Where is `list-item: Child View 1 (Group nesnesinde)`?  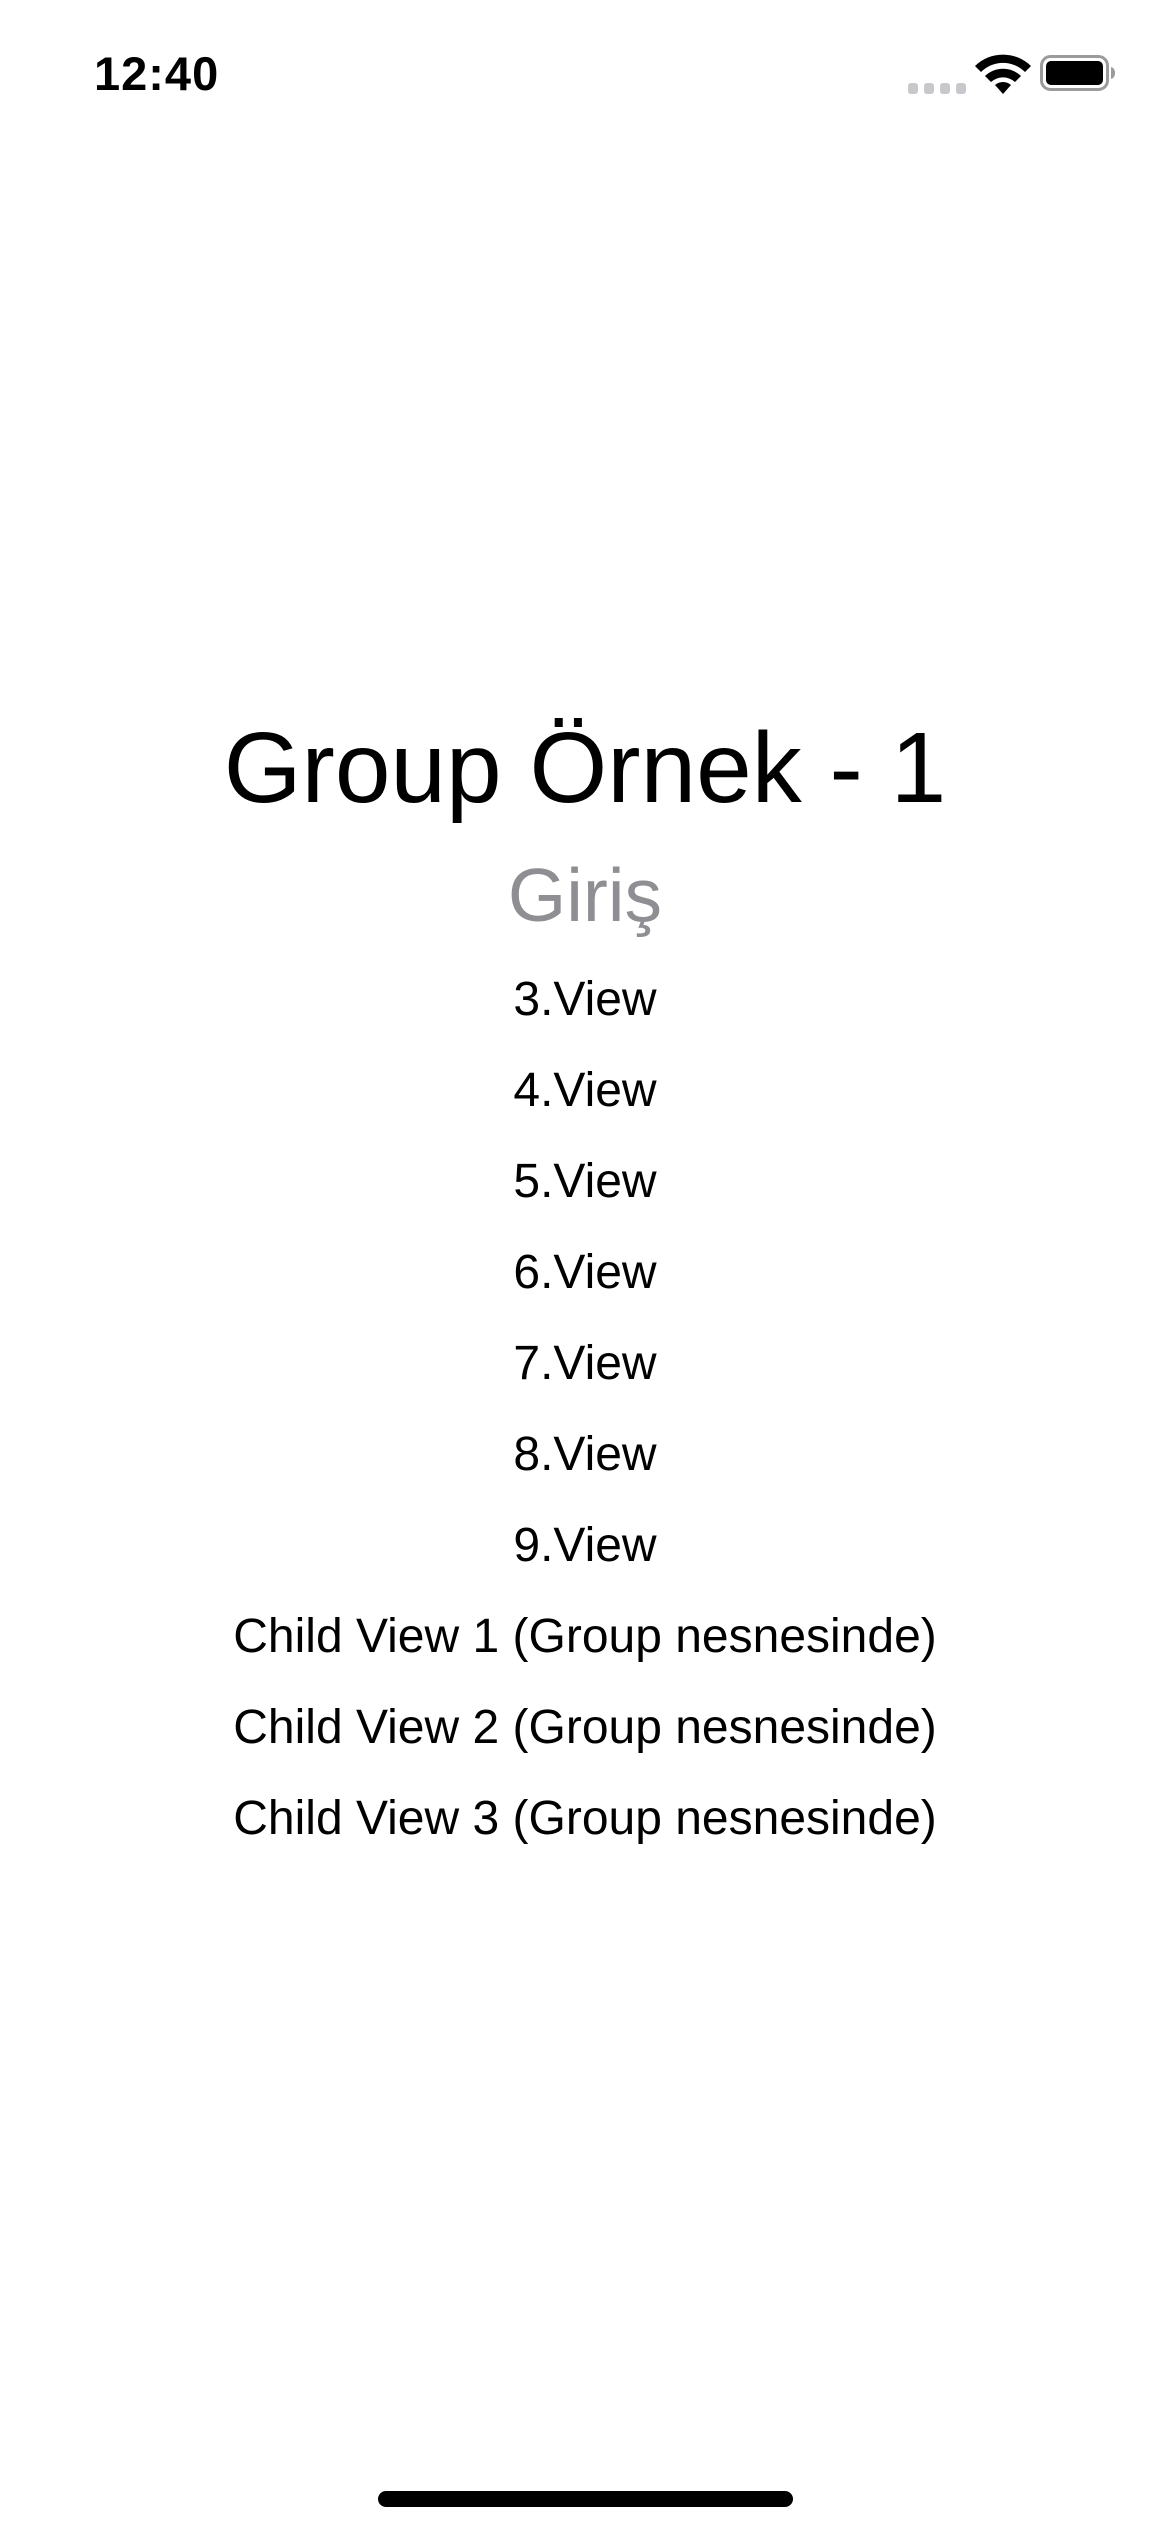
list-item: Child View 1 (Group nesnesinde) is located at coordinates (585, 1636).